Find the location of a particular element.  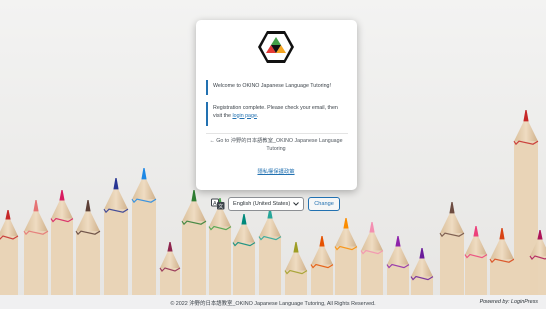

svg-text: A is located at coordinates (215, 204).